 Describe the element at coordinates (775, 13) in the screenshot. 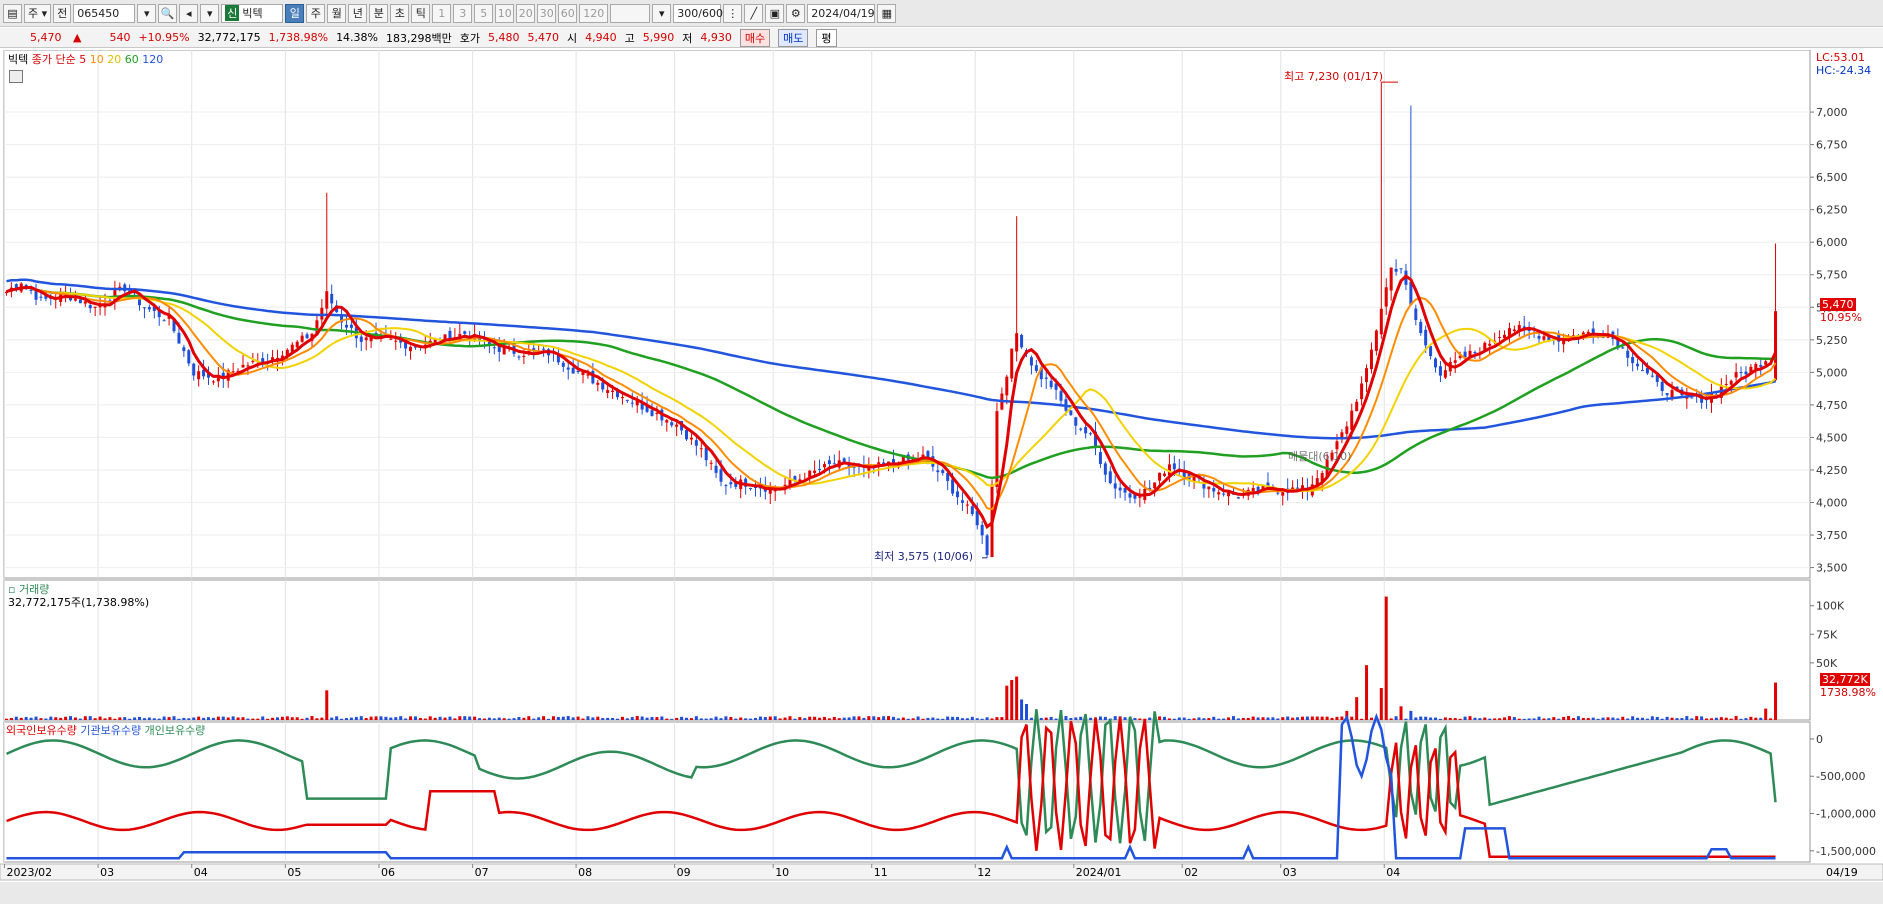

I see `save-icon: ▣` at that location.